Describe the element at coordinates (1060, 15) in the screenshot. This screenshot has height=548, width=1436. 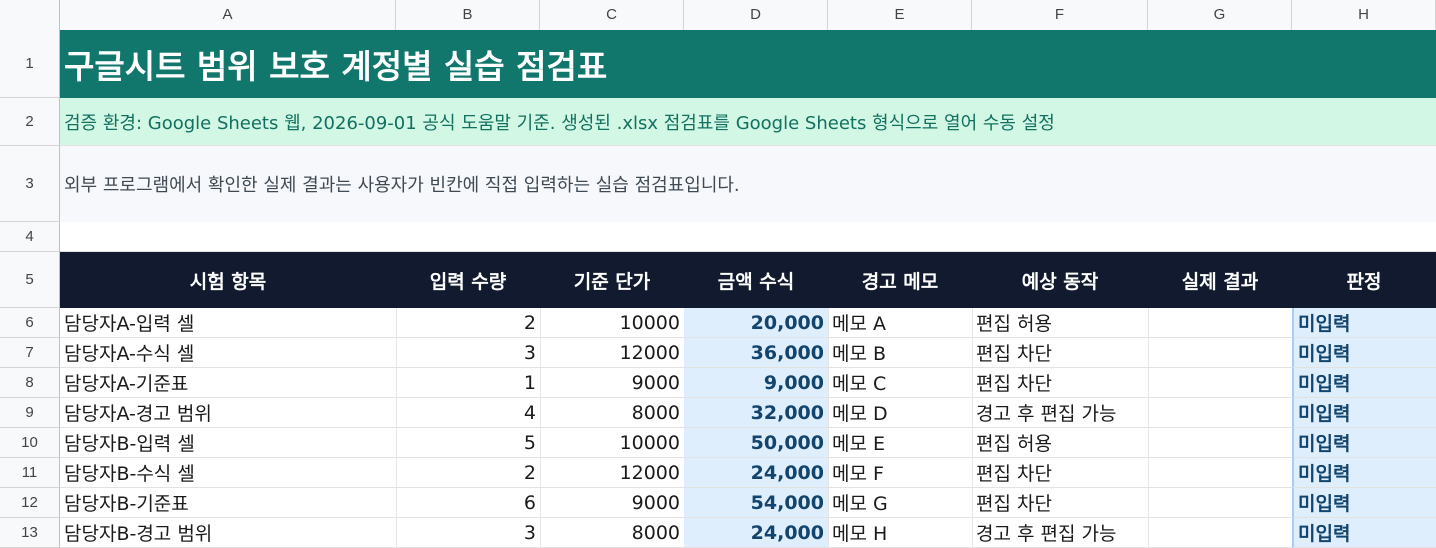
I see `column-header-f: F` at that location.